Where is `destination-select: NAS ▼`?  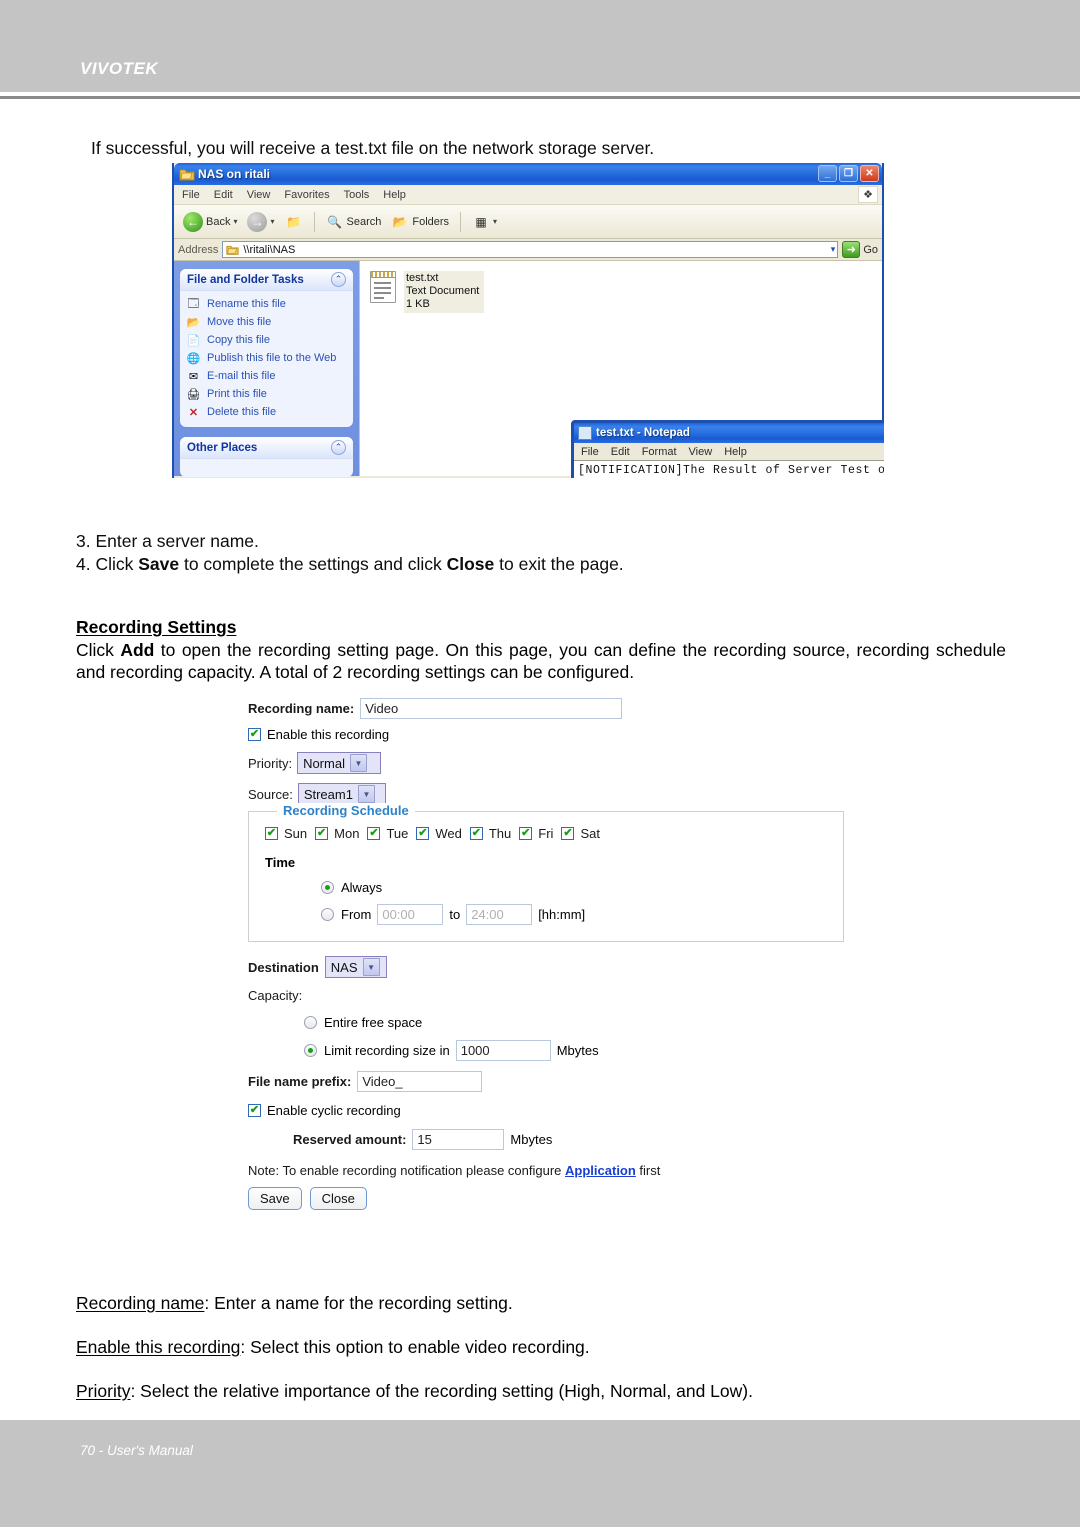 destination-select: NAS ▼ is located at coordinates (355, 967).